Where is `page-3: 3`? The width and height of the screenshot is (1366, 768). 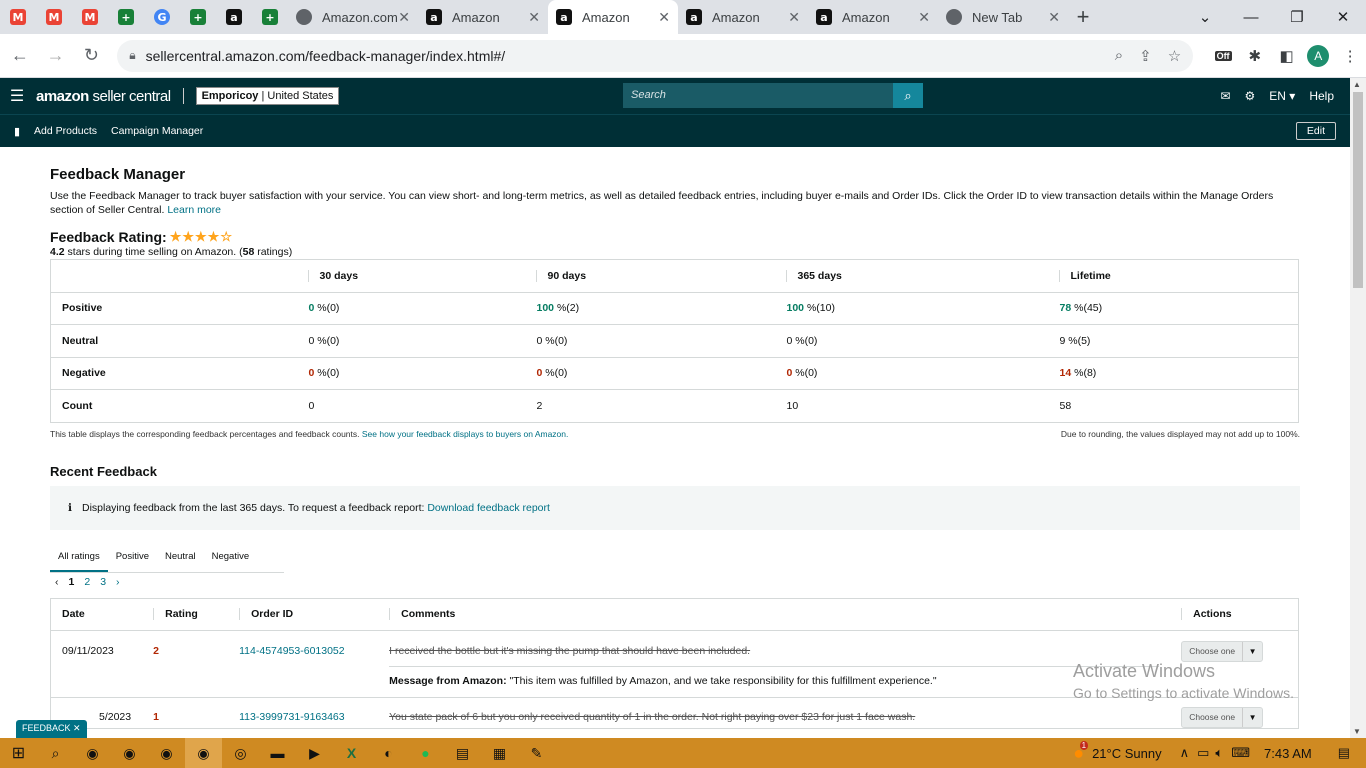
page-3: 3 is located at coordinates (103, 582).